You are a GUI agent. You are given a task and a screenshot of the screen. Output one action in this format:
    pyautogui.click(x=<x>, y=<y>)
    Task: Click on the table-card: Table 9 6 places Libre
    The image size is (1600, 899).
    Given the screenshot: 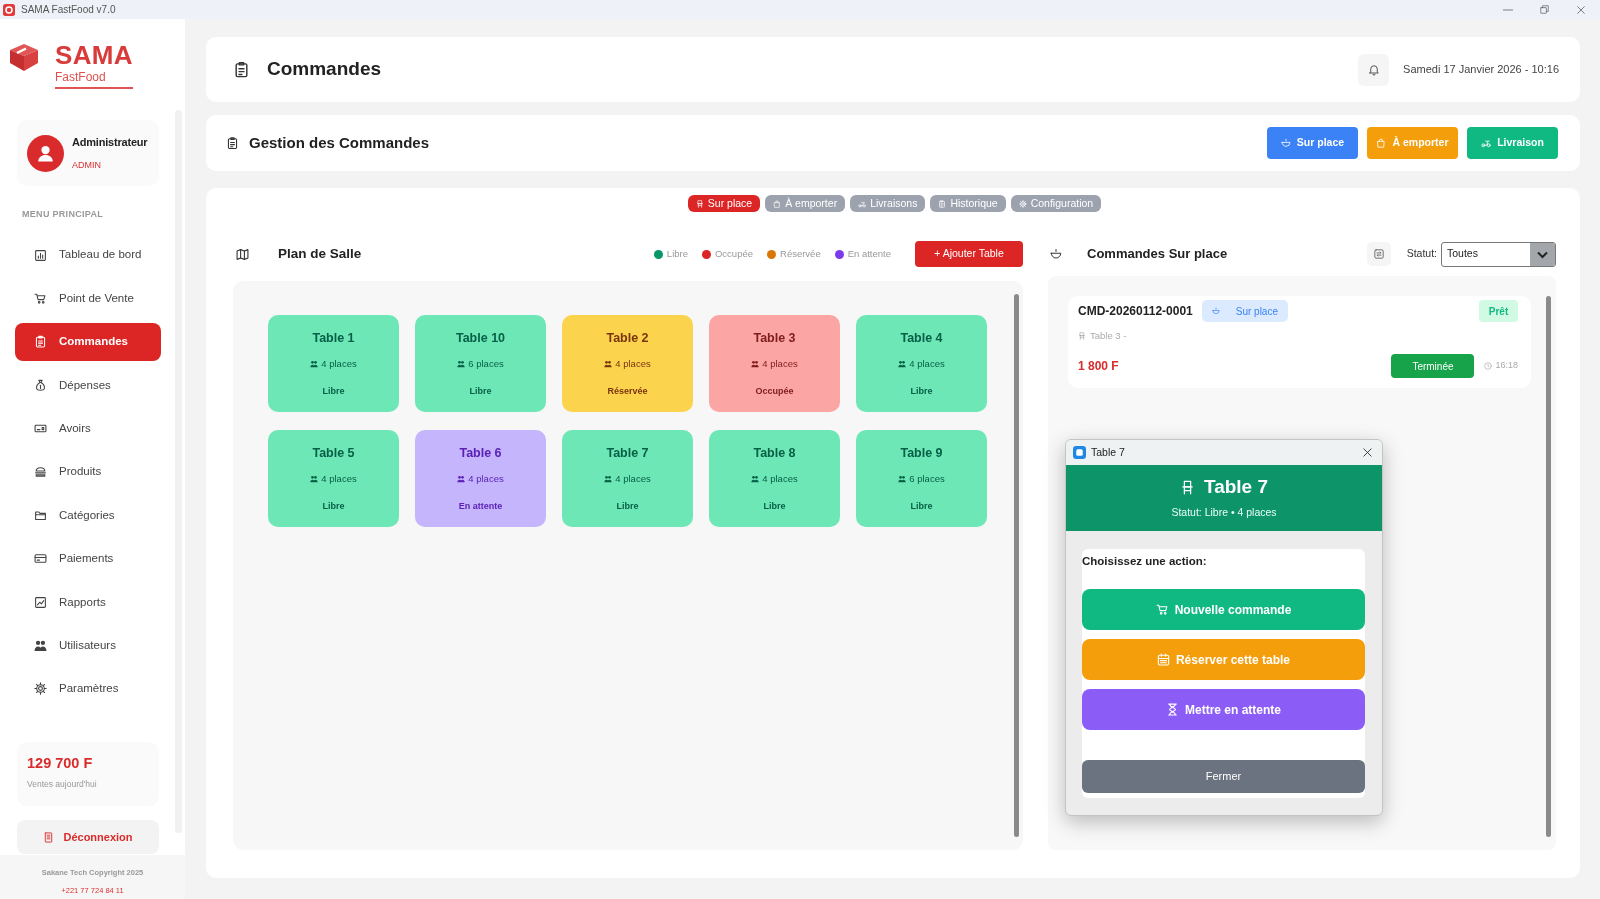 What is the action you would take?
    pyautogui.click(x=921, y=478)
    